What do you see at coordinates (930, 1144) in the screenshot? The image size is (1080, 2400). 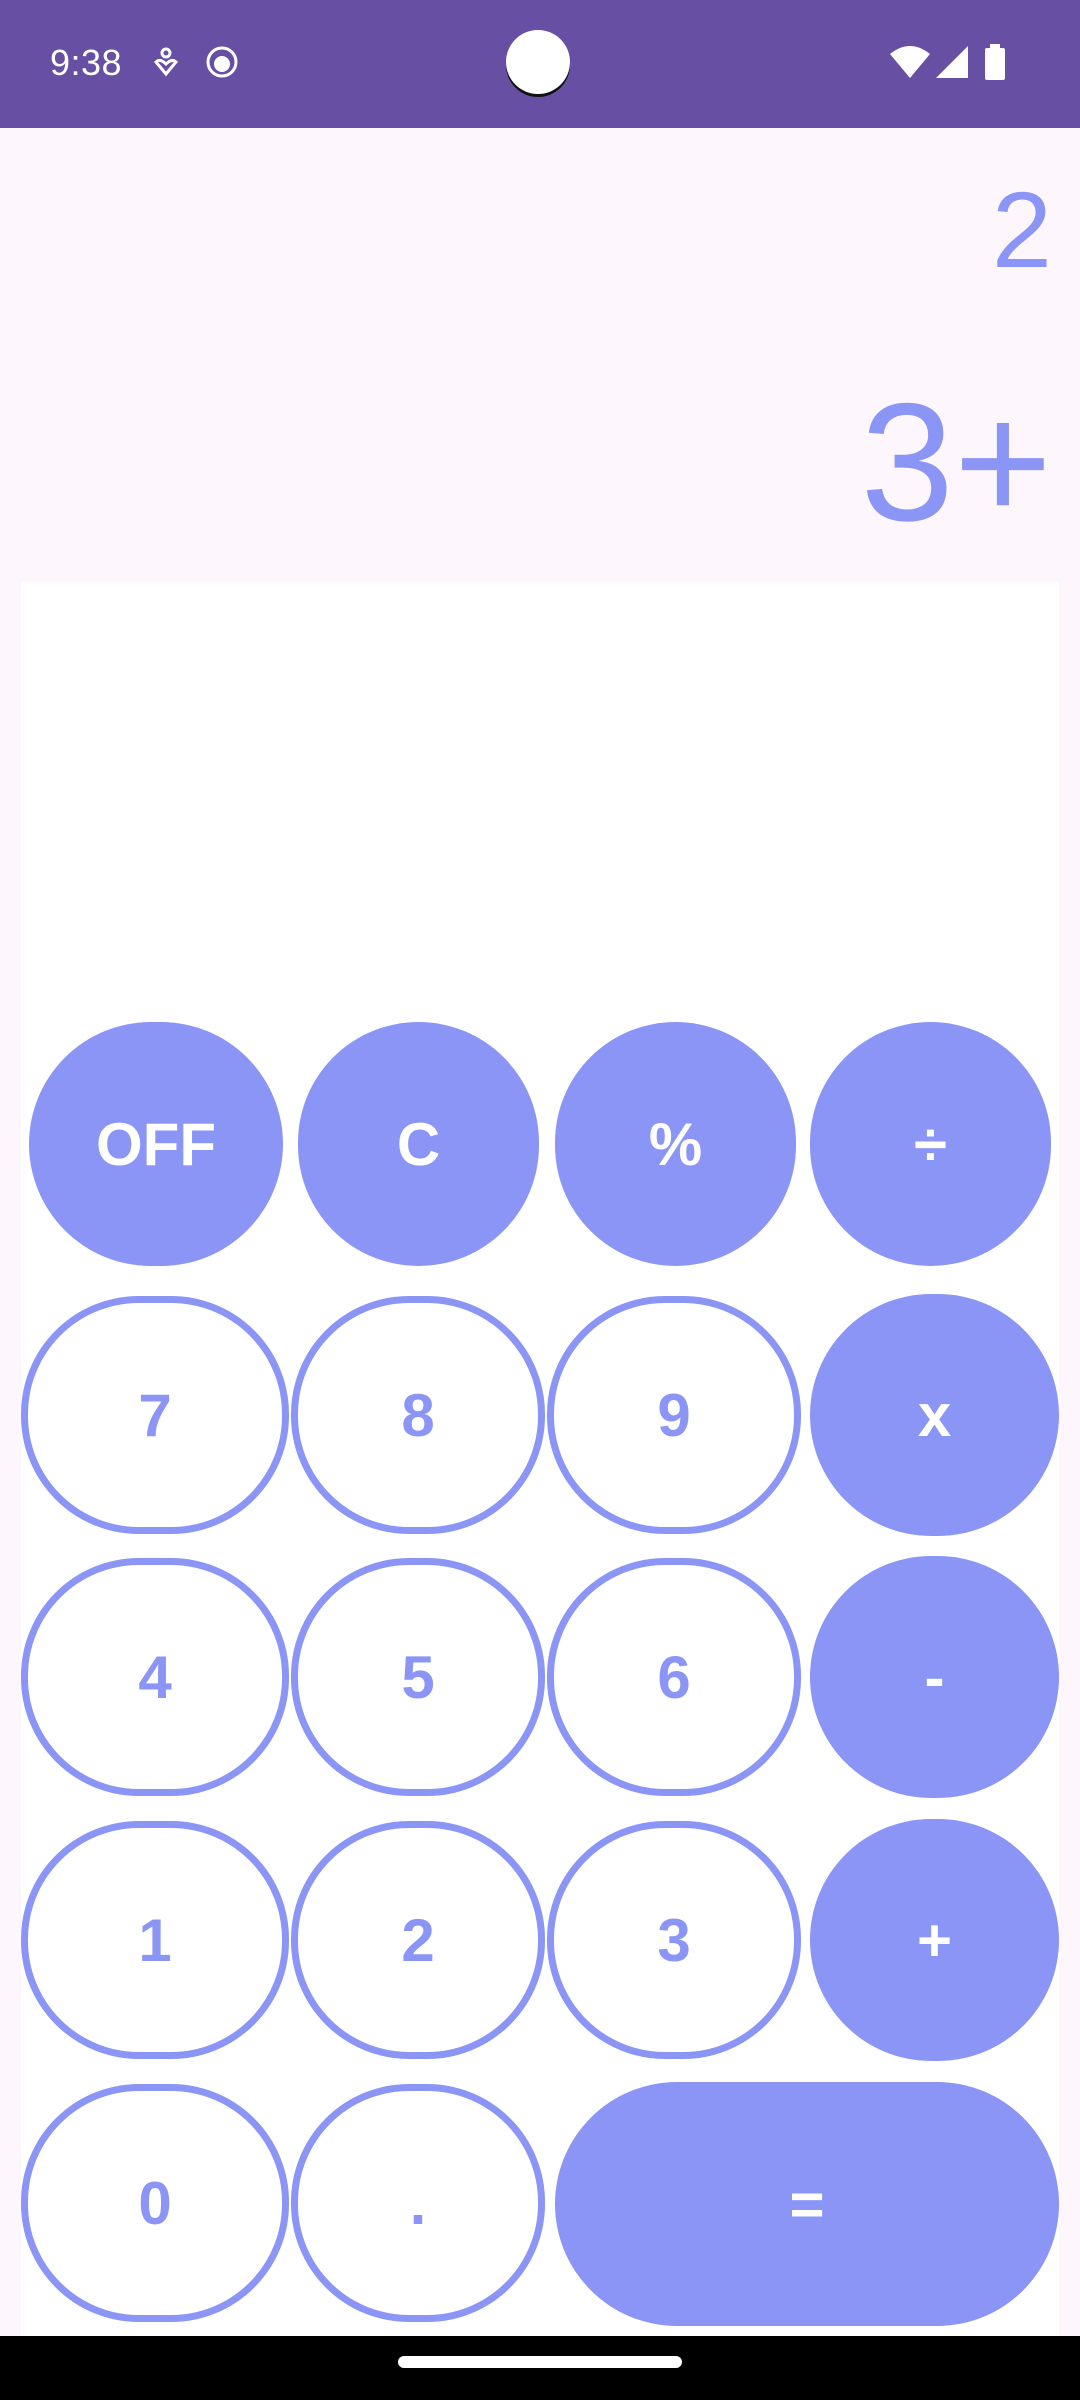 I see `divide-button: ÷` at bounding box center [930, 1144].